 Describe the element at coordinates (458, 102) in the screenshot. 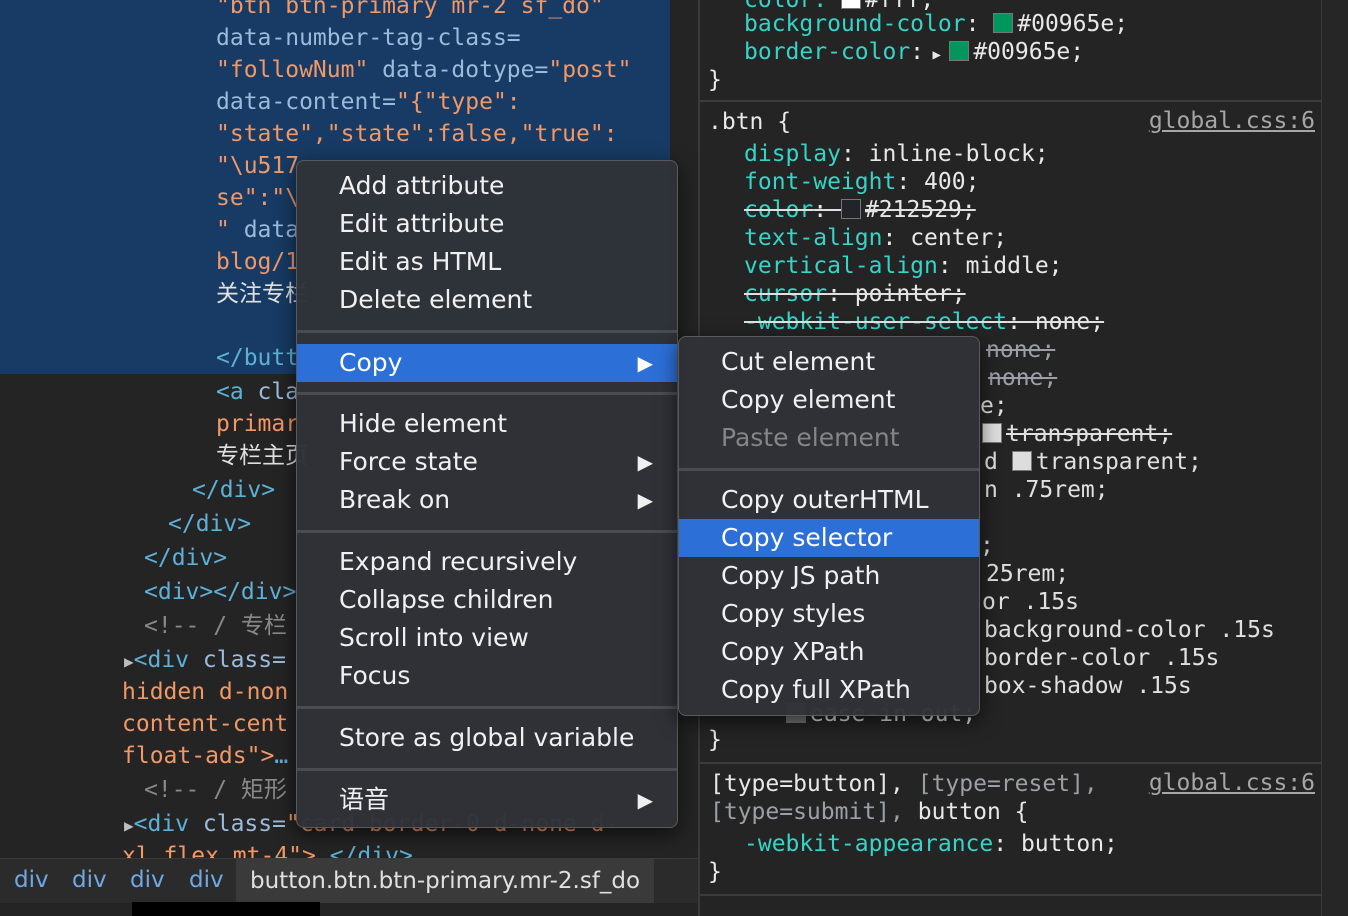

I see `attr-value: "{"type":` at that location.